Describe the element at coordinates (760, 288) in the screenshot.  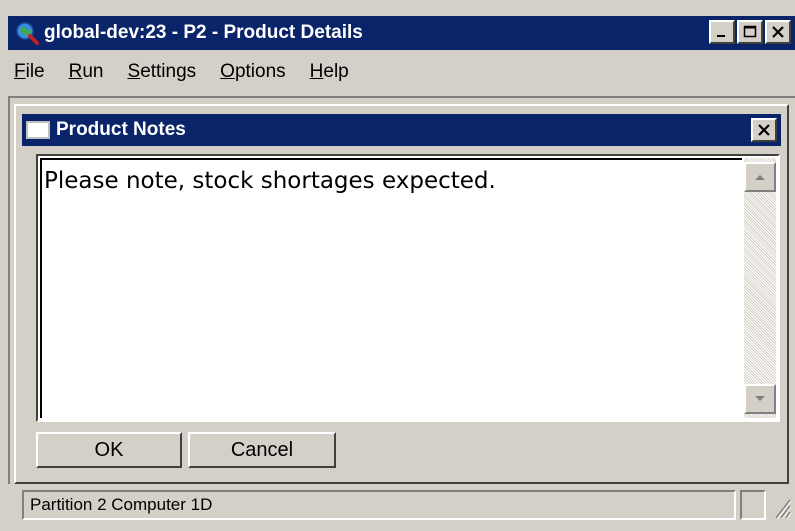
I see `vertical-scrollbar` at that location.